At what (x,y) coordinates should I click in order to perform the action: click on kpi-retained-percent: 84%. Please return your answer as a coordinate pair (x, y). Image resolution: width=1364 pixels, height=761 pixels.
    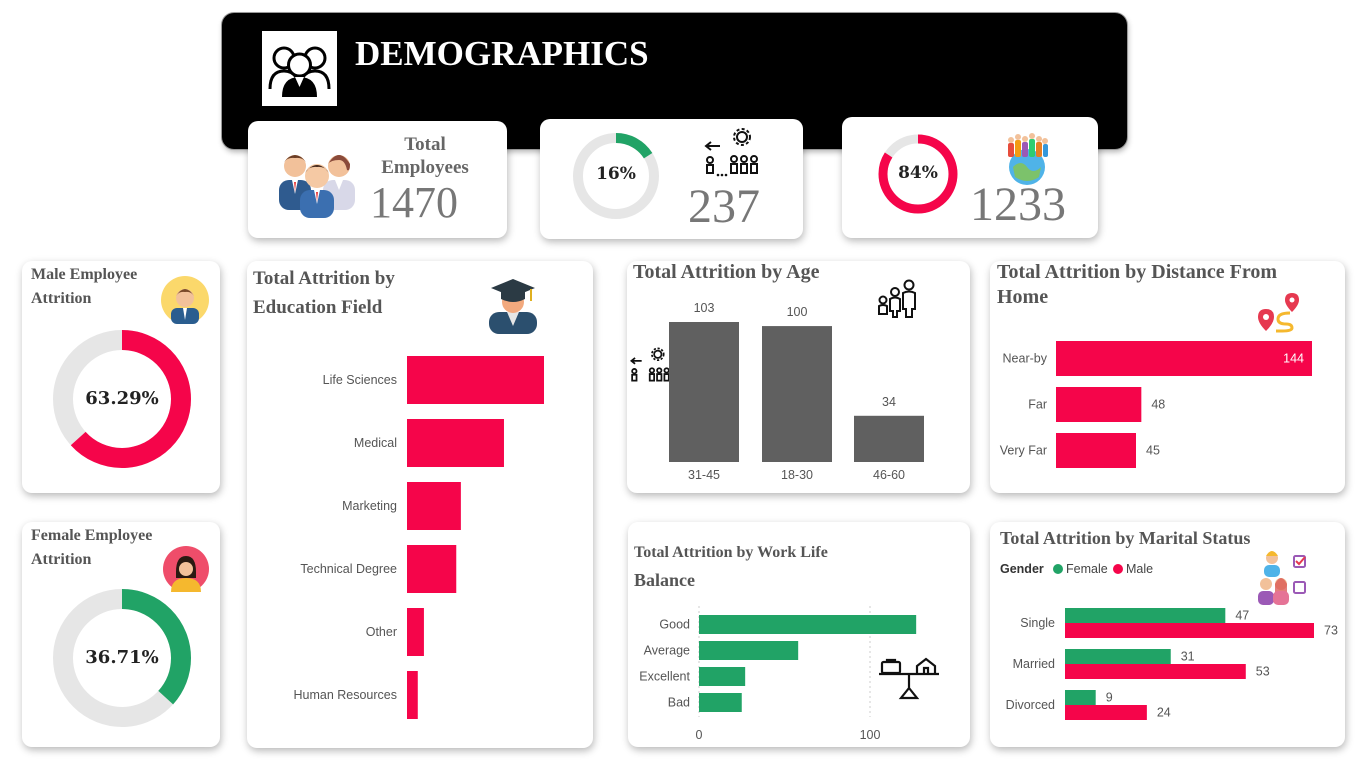
    Looking at the image, I should click on (918, 173).